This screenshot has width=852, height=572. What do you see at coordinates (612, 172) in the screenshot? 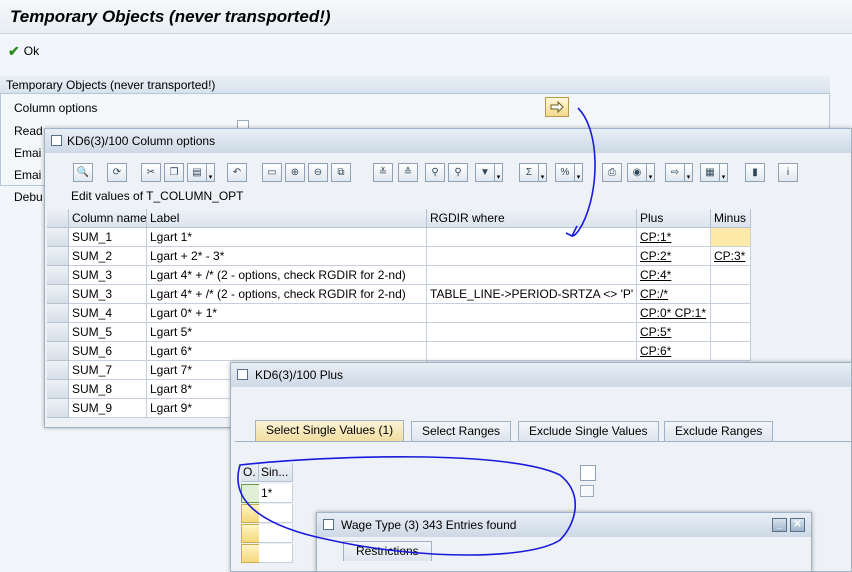
I see `print-icon: ⎙` at bounding box center [612, 172].